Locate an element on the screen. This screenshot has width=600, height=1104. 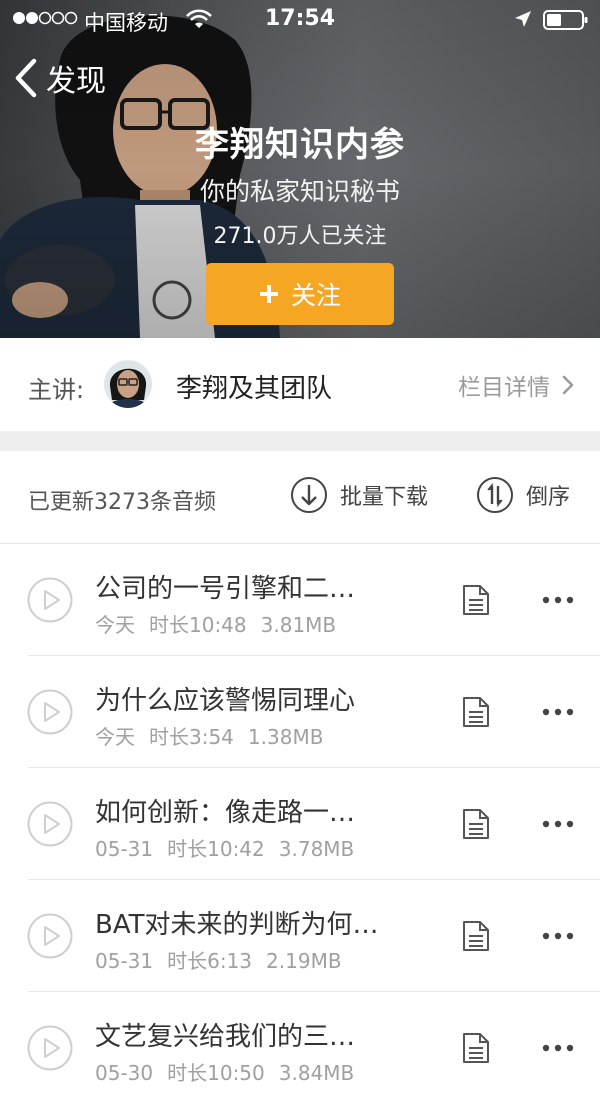
status-time: 17:54 is located at coordinates (300, 18).